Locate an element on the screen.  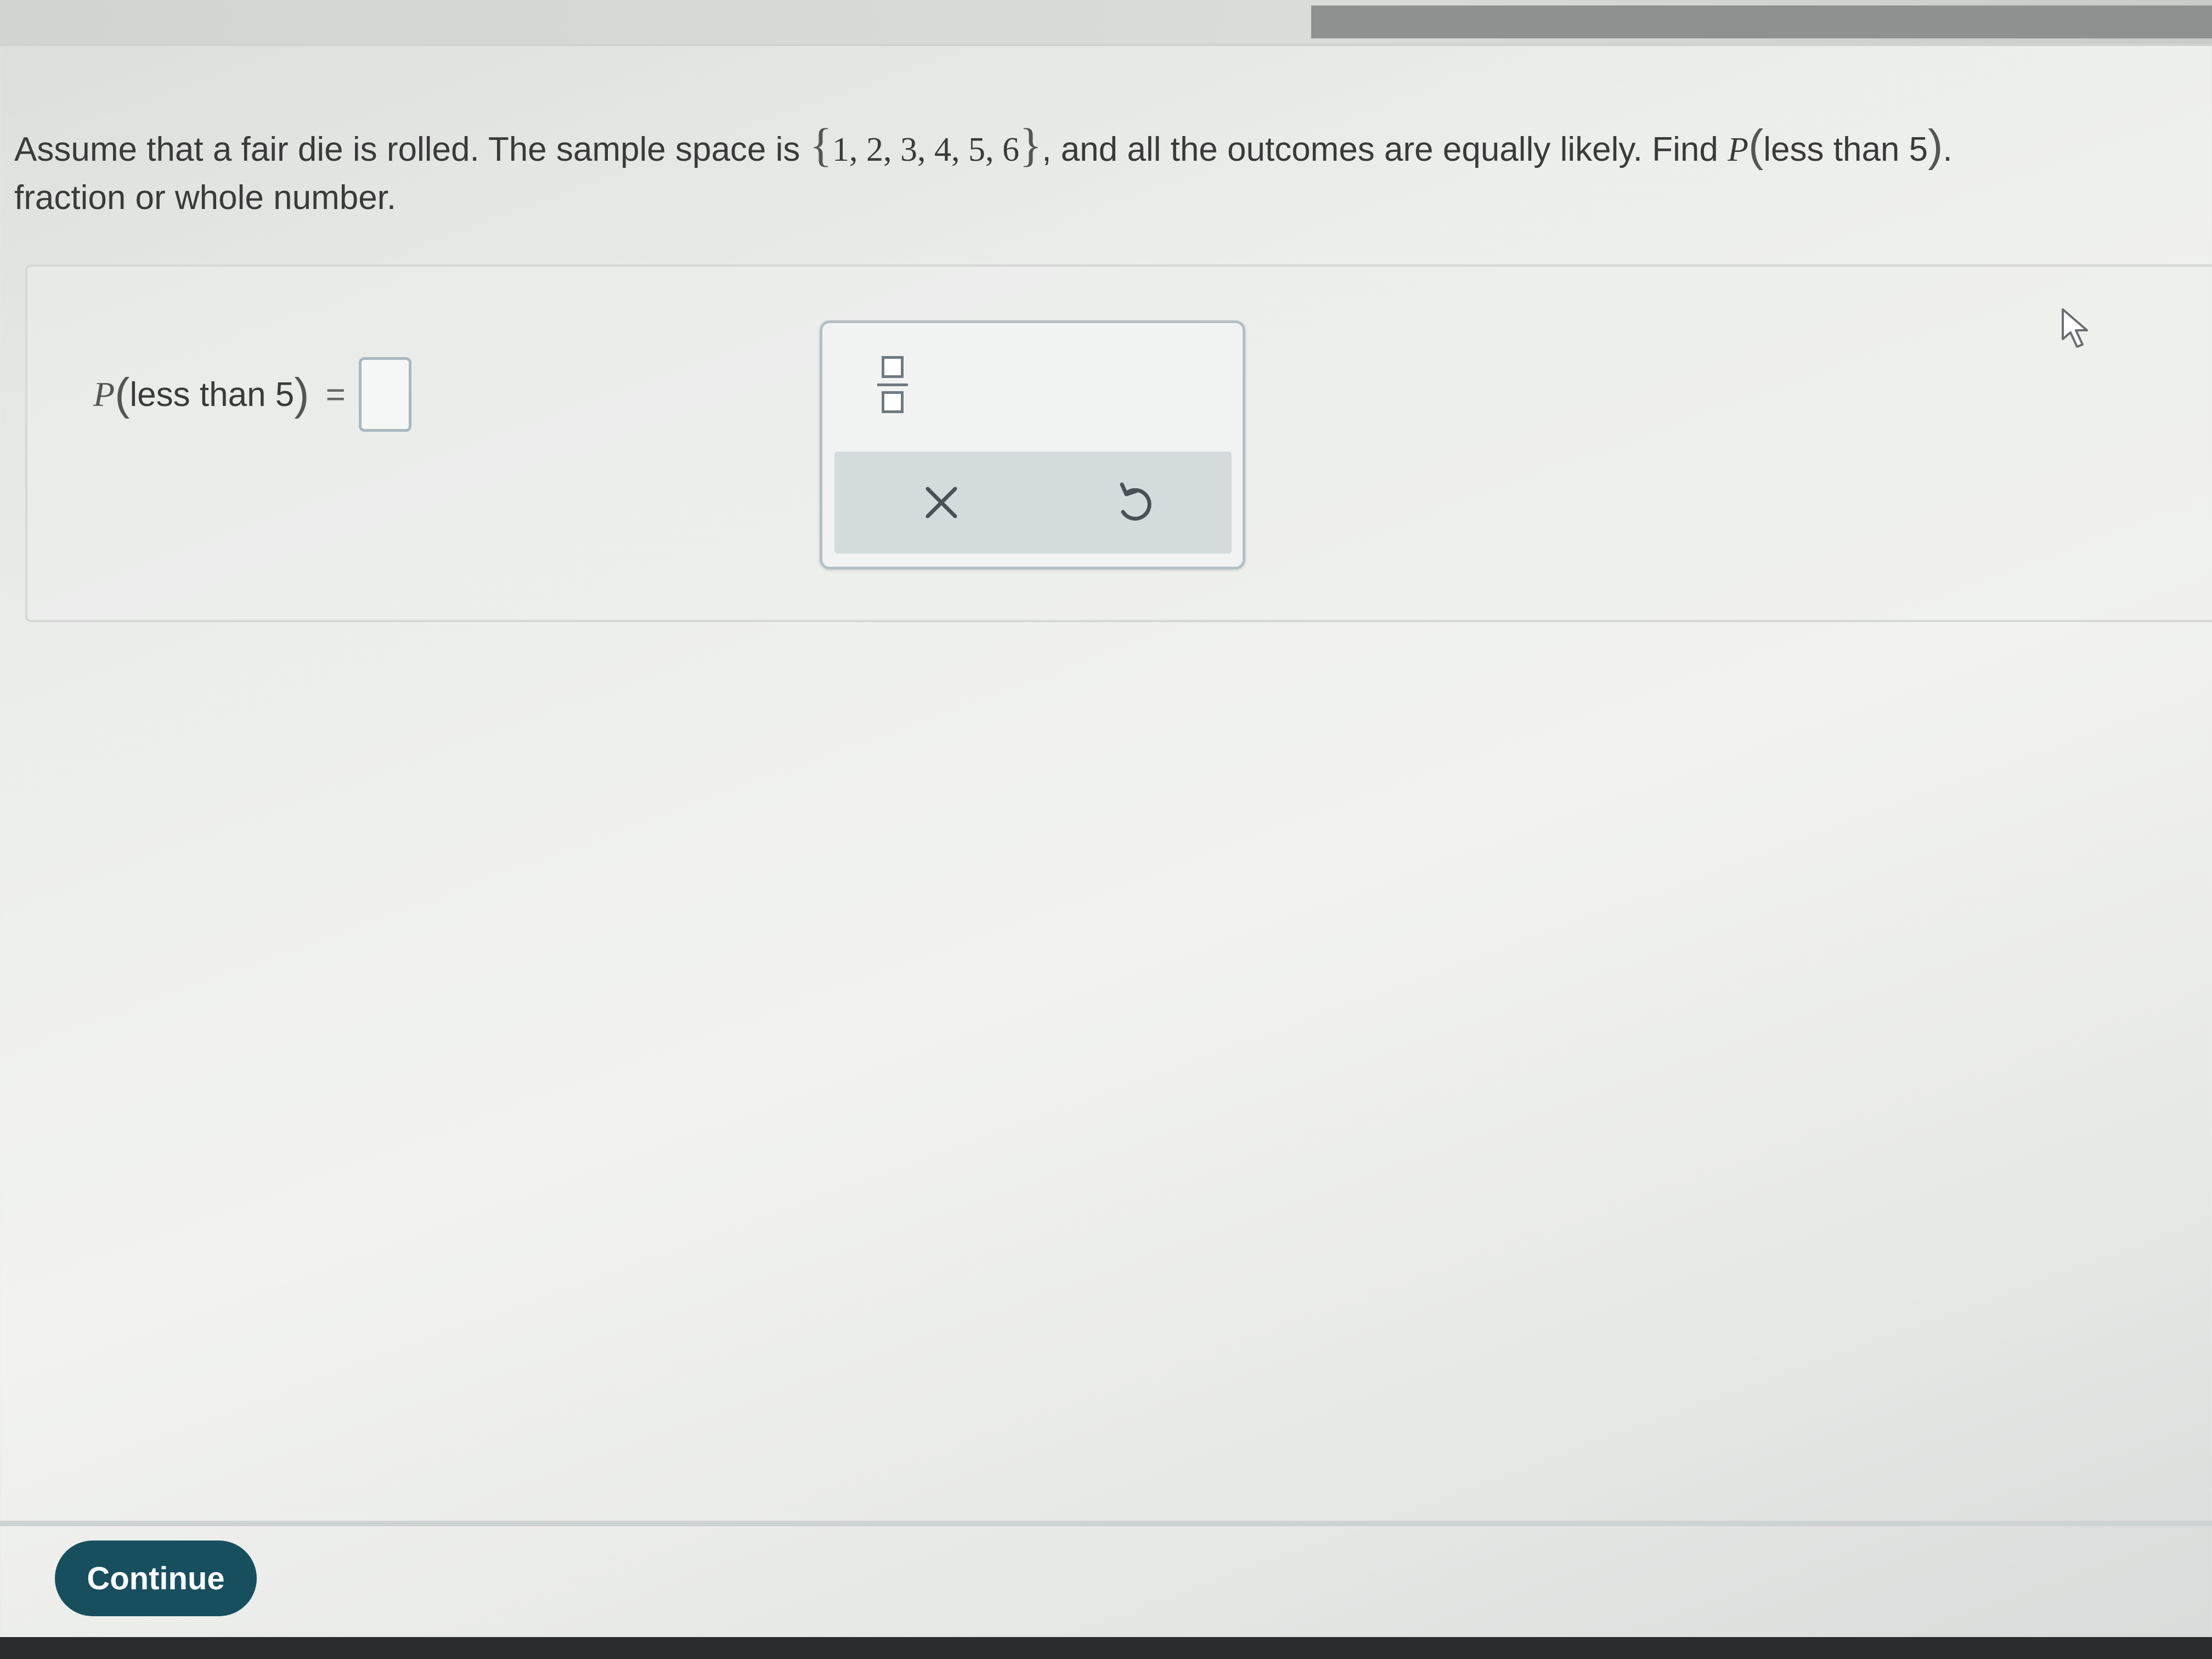
close-paren: ) is located at coordinates (1936, 146).